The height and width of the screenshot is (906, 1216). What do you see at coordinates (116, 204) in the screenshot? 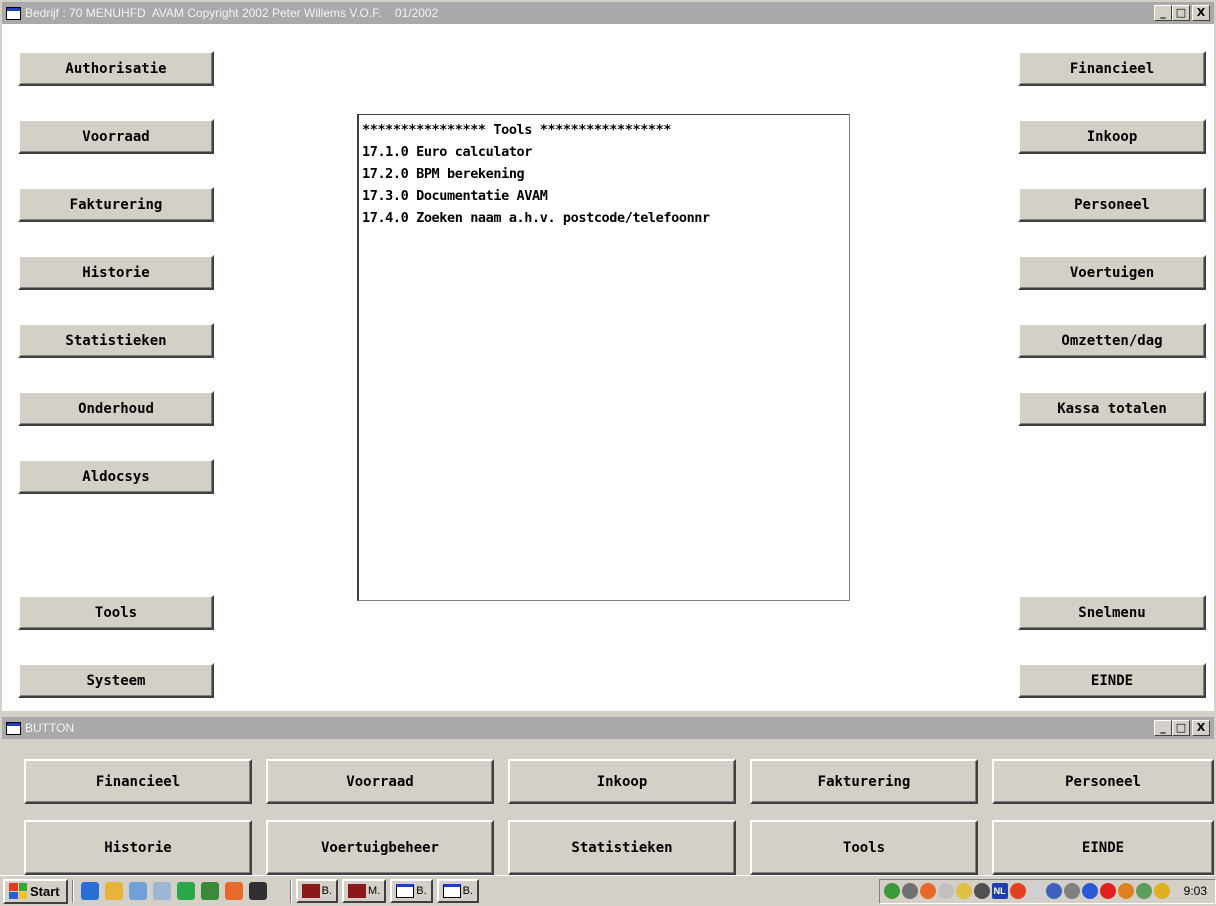
I see `fakturering-button: Fakturering` at bounding box center [116, 204].